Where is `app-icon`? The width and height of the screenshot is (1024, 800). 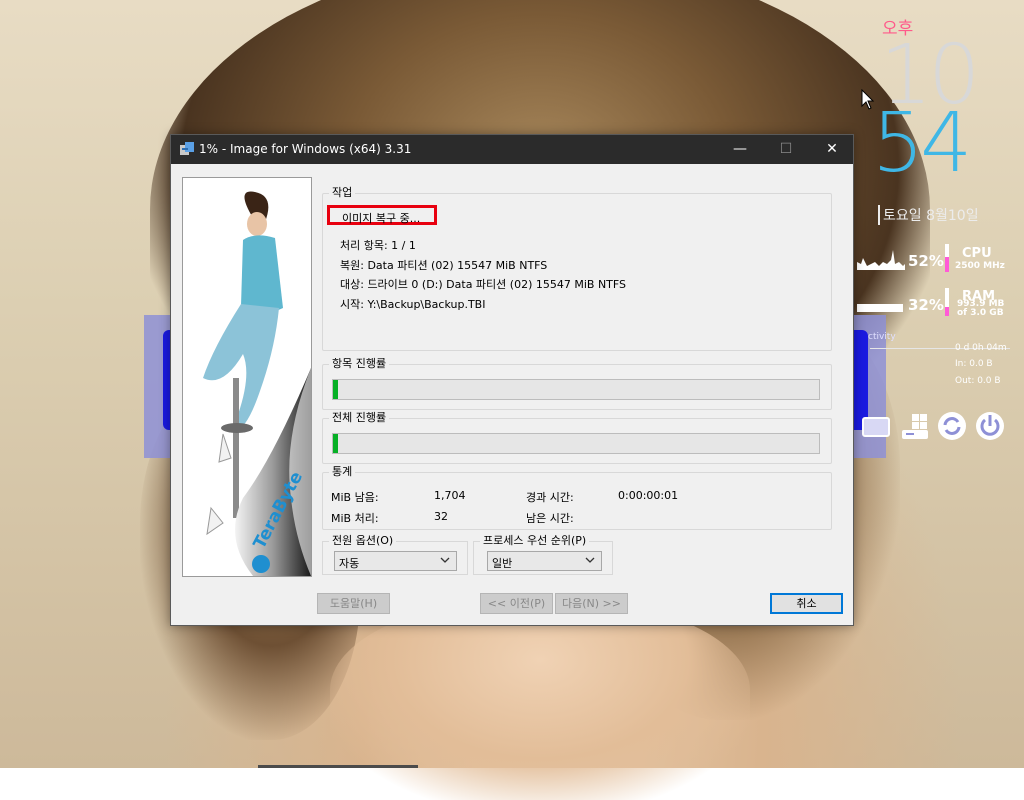
app-icon is located at coordinates (187, 148).